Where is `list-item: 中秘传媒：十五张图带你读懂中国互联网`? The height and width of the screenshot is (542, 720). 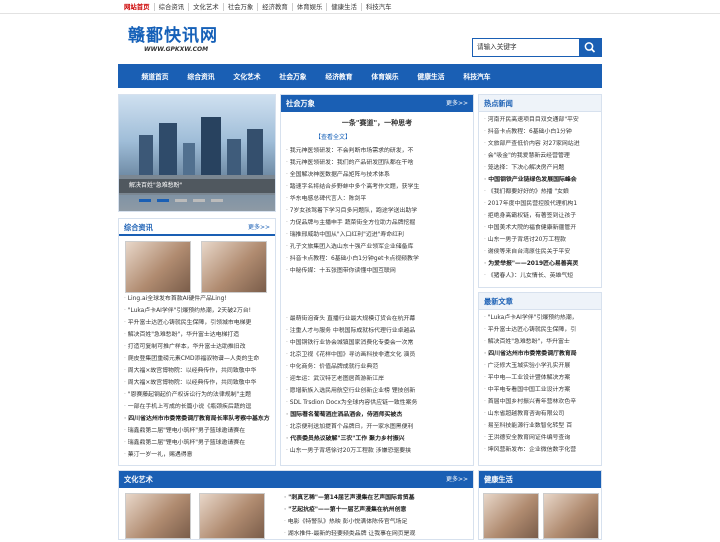 list-item: 中秘传媒：十五张图带你读懂中国互联网 is located at coordinates (377, 271).